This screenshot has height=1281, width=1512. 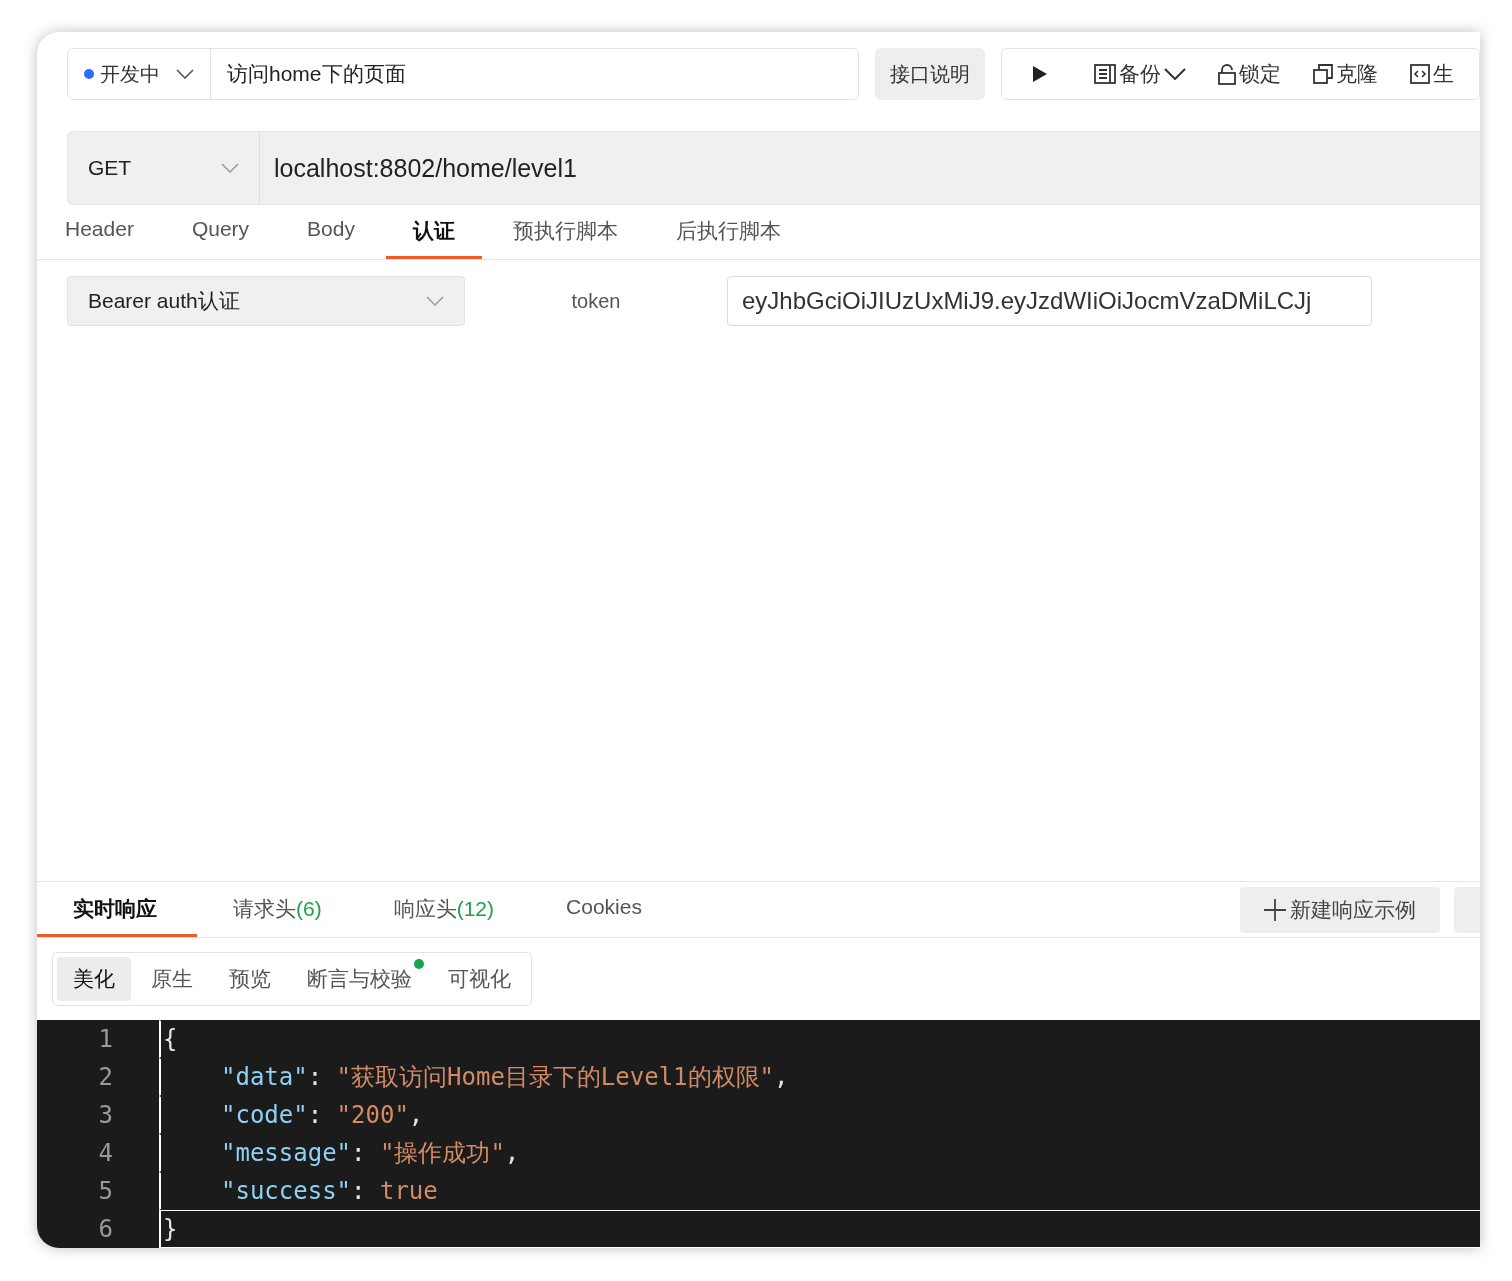 I want to click on plus-icon, so click(x=1275, y=909).